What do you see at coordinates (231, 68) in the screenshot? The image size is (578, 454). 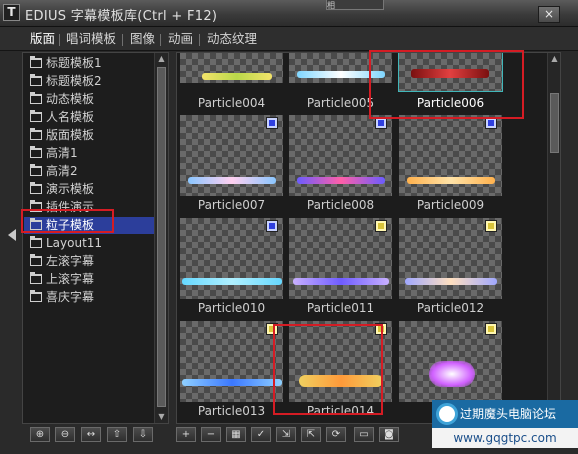 I see `template-thumbnail` at bounding box center [231, 68].